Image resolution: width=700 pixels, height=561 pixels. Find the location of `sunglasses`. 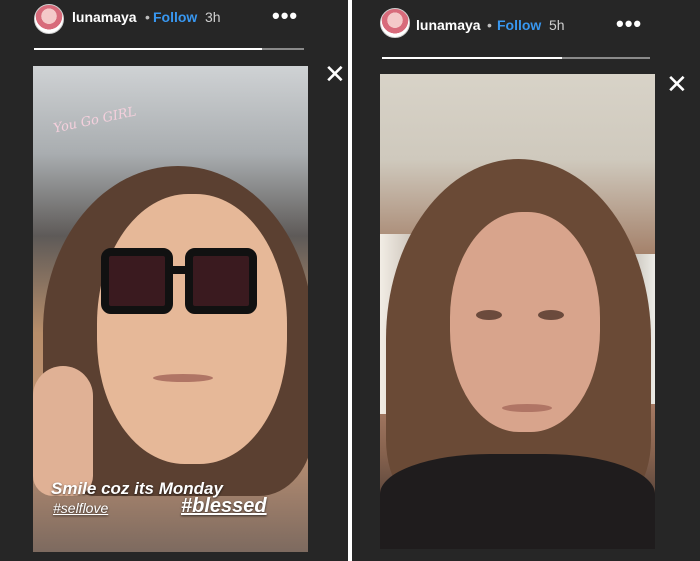

sunglasses is located at coordinates (181, 282).